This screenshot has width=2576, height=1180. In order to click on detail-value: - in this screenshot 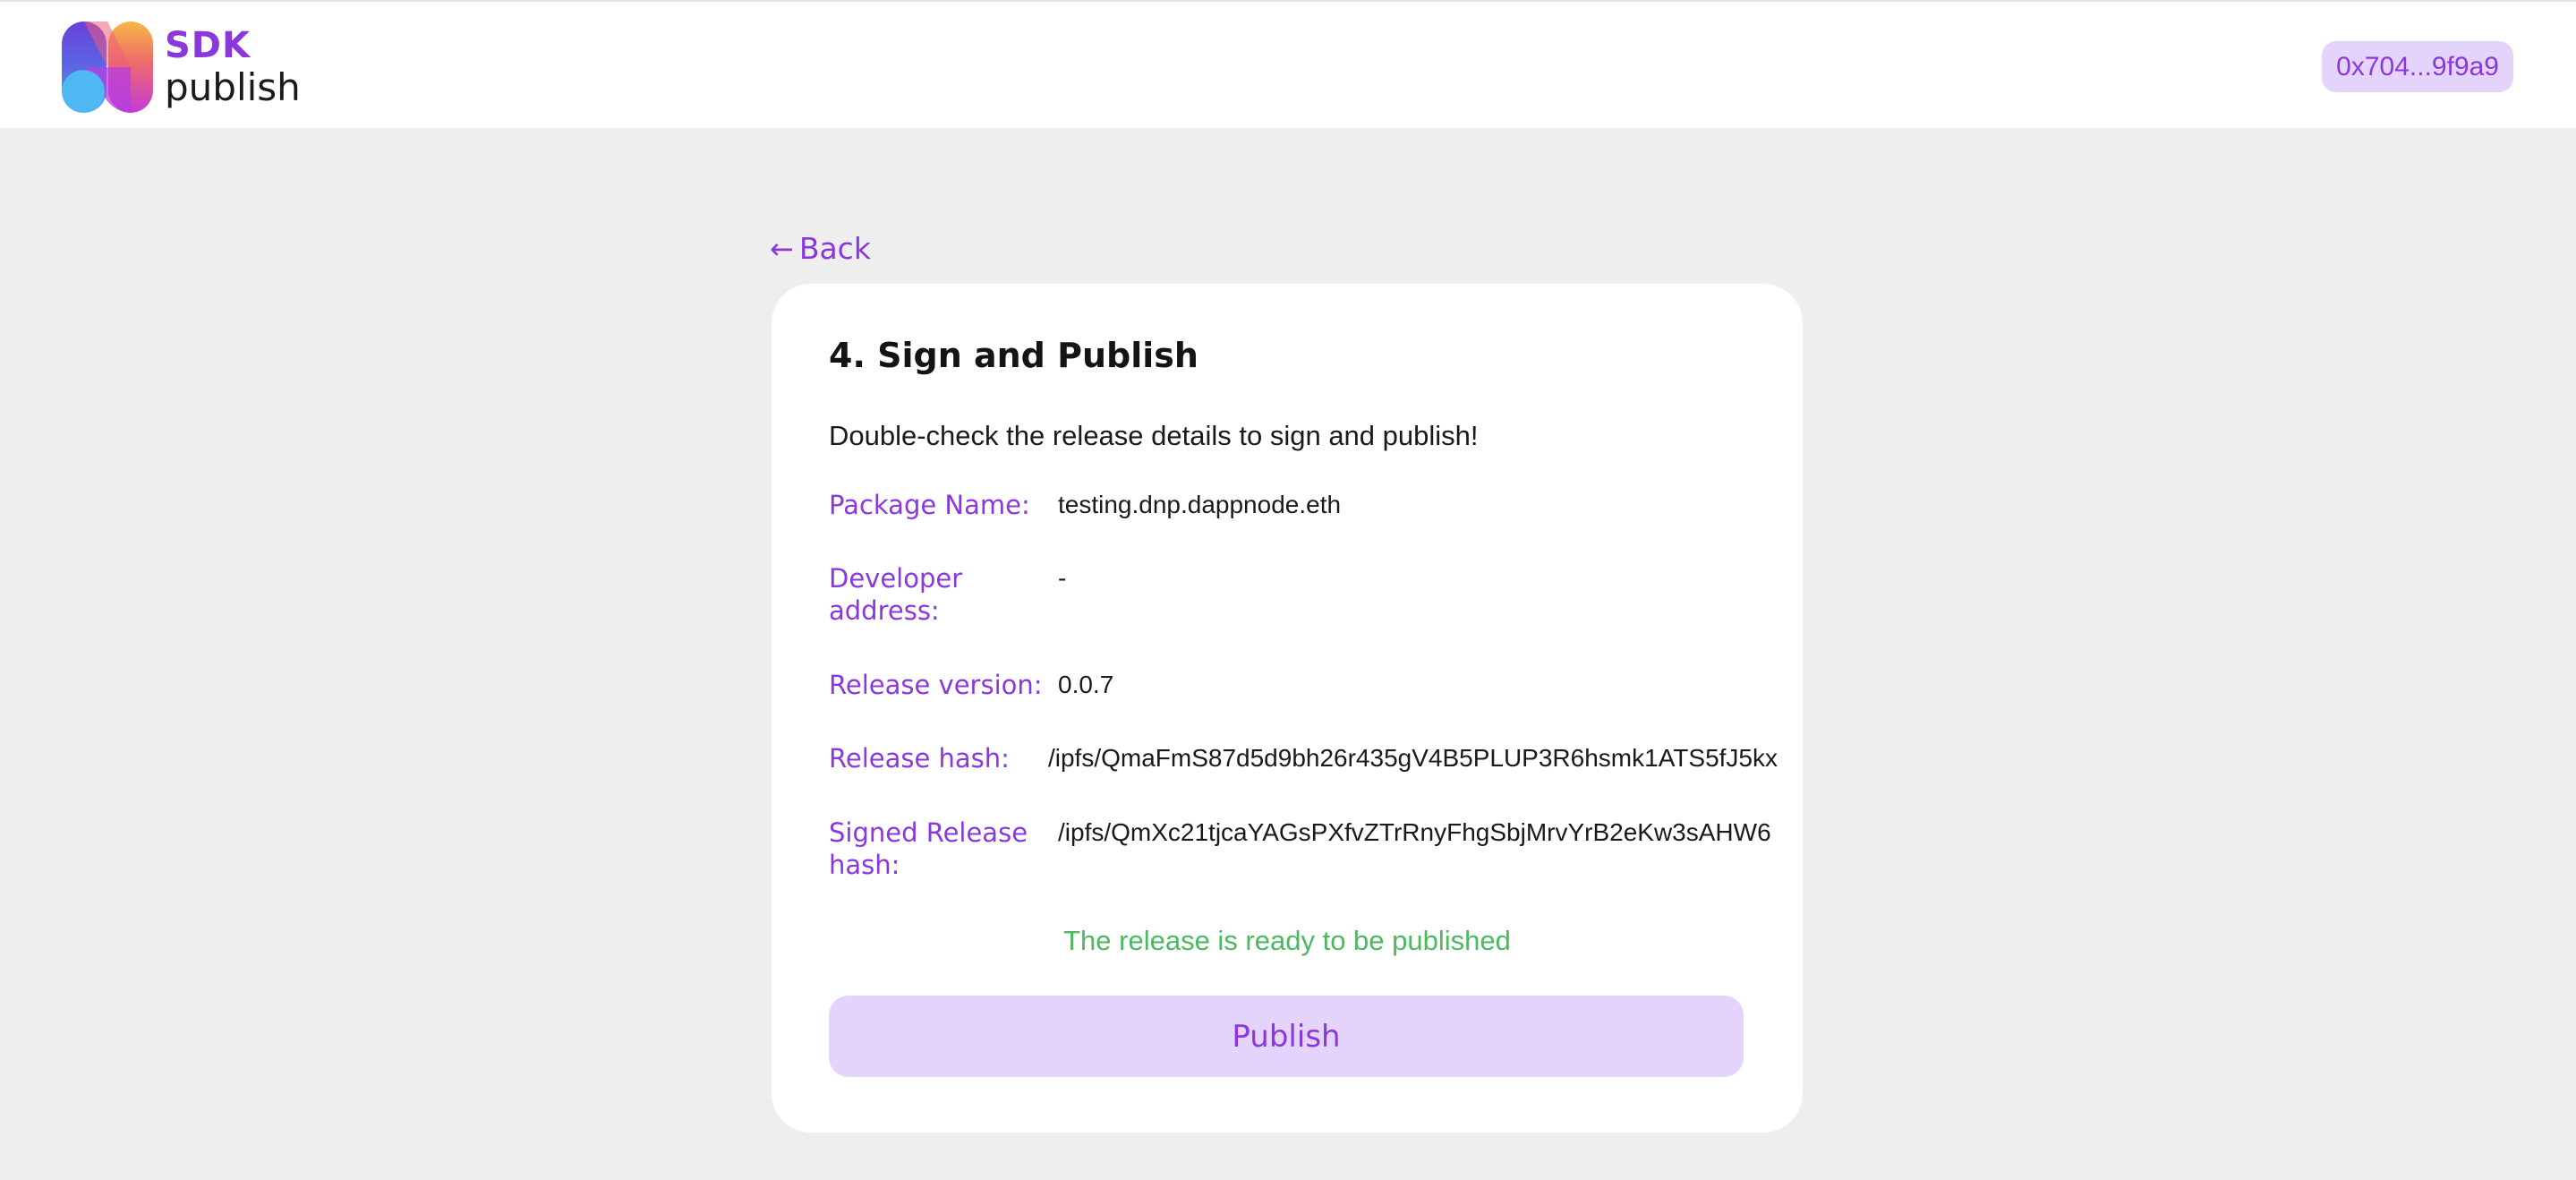, I will do `click(1062, 578)`.